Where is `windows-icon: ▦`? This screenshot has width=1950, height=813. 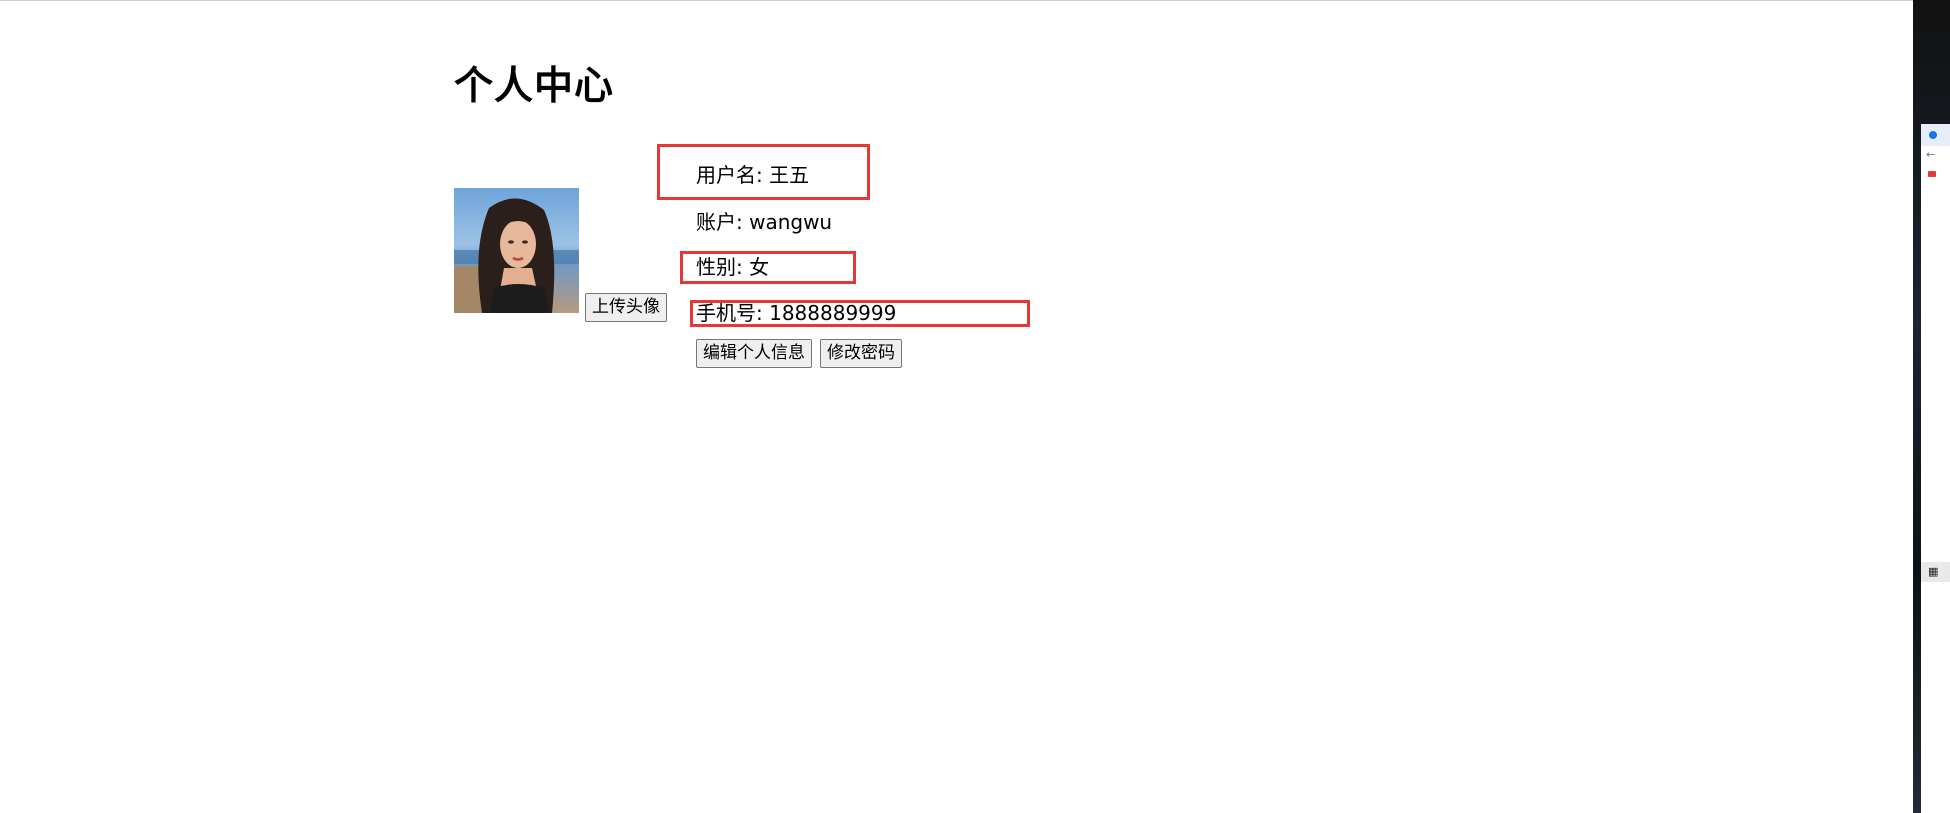 windows-icon: ▦ is located at coordinates (1933, 572).